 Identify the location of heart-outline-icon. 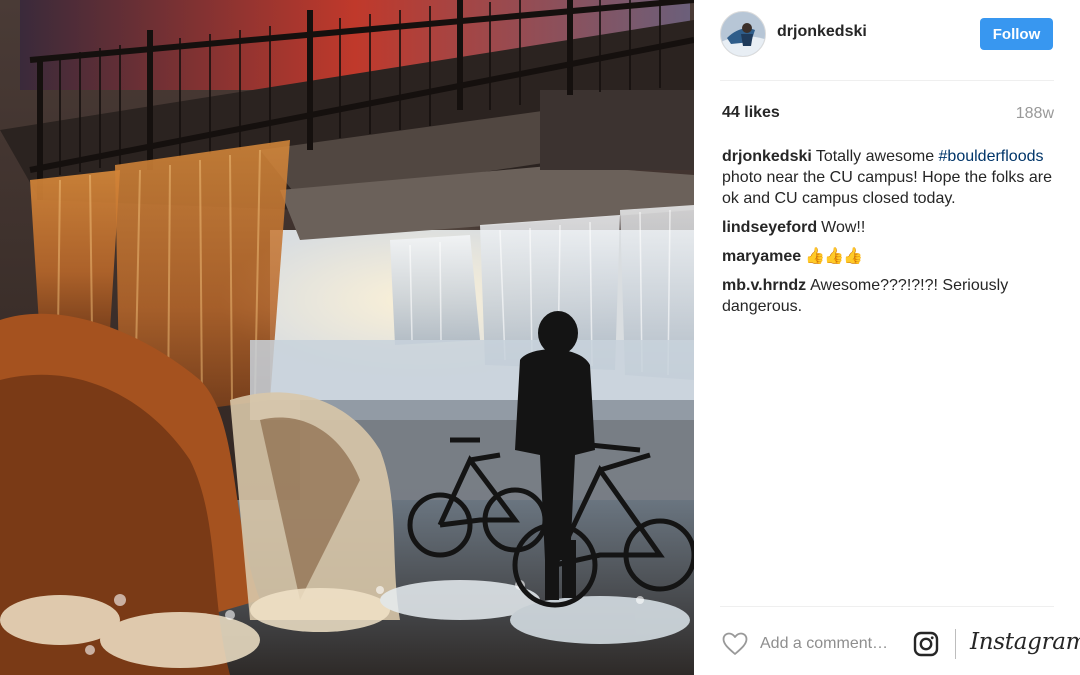
(735, 644).